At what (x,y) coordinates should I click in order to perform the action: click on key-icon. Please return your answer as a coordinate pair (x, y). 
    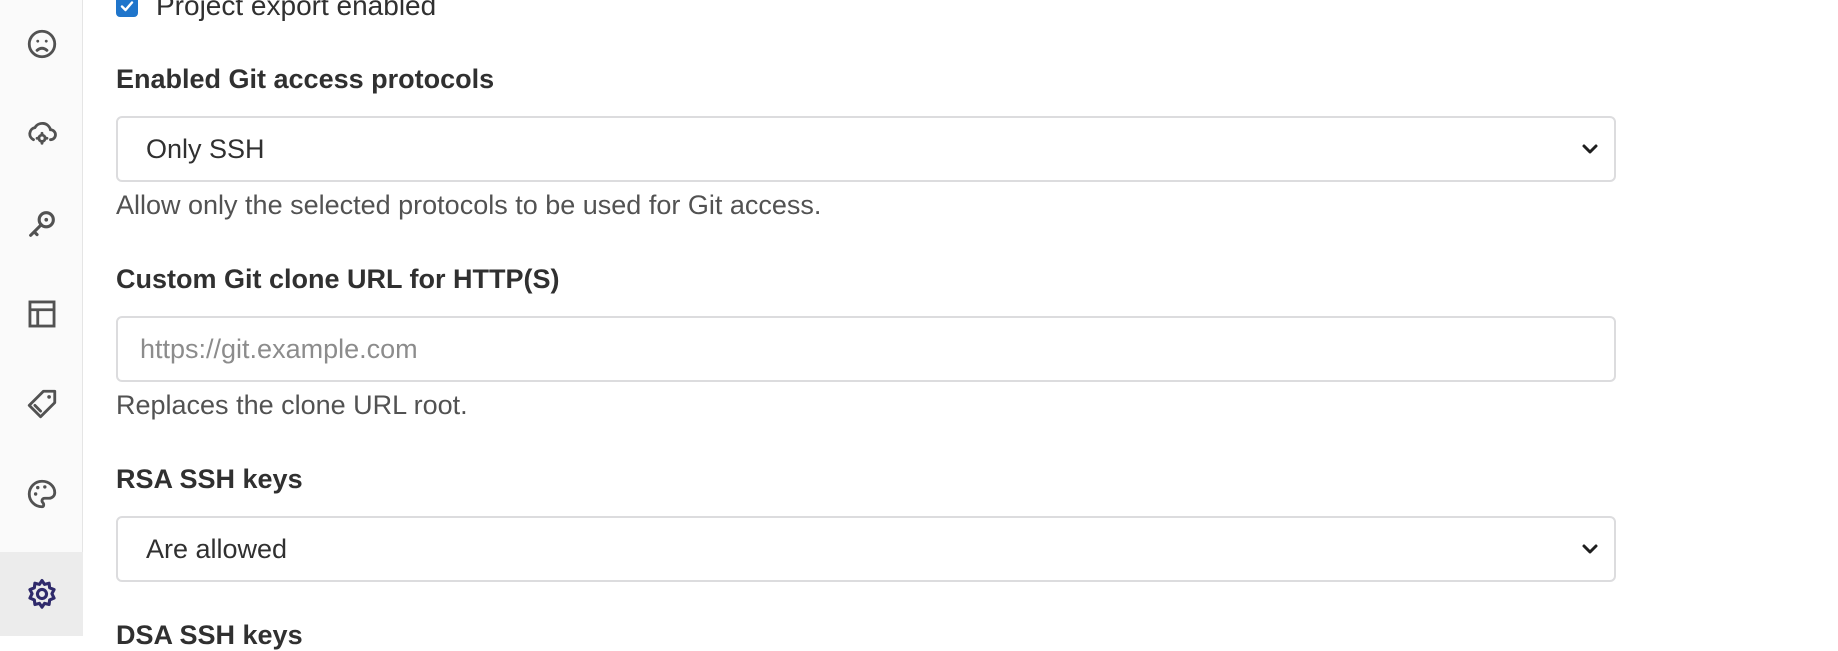
    Looking at the image, I should click on (41, 224).